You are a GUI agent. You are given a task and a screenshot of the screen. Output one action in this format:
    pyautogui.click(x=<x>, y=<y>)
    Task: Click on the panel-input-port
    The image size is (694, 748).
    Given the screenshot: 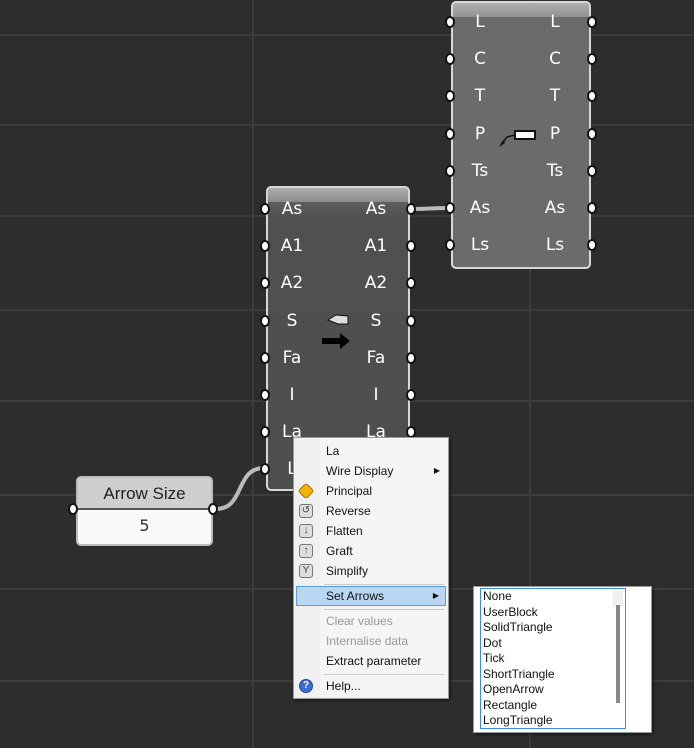 What is the action you would take?
    pyautogui.click(x=73, y=509)
    